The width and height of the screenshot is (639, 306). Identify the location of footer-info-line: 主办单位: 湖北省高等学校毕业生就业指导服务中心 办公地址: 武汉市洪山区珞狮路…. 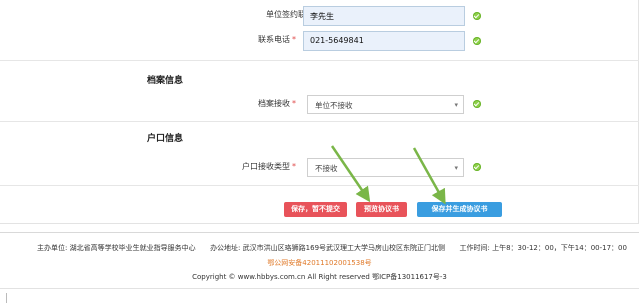
(332, 248).